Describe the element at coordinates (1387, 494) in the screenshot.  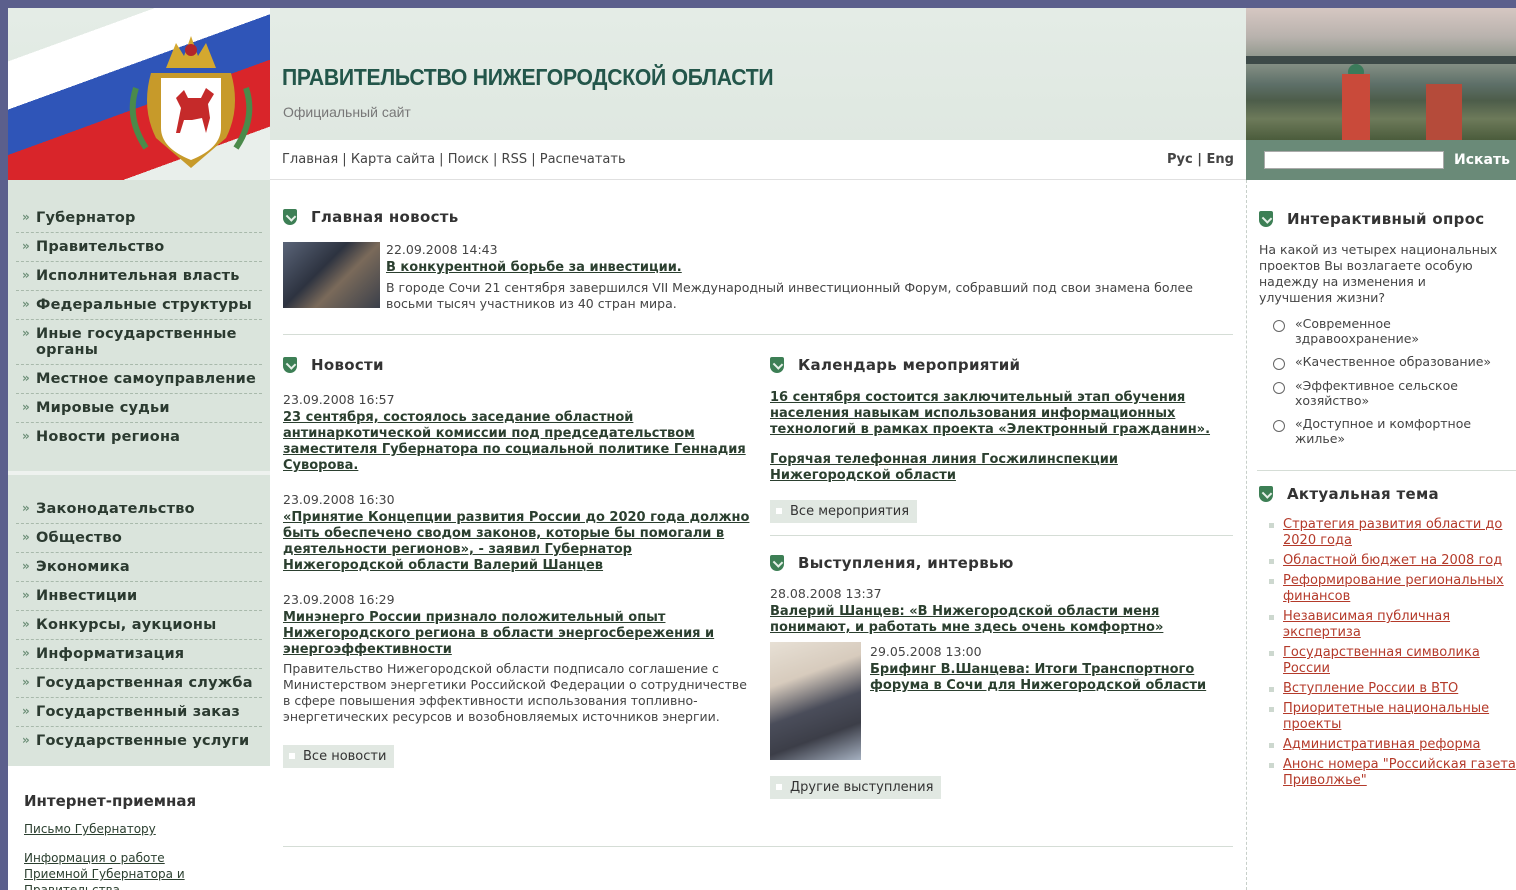
I see `topics-heading: Актуальная тема` at that location.